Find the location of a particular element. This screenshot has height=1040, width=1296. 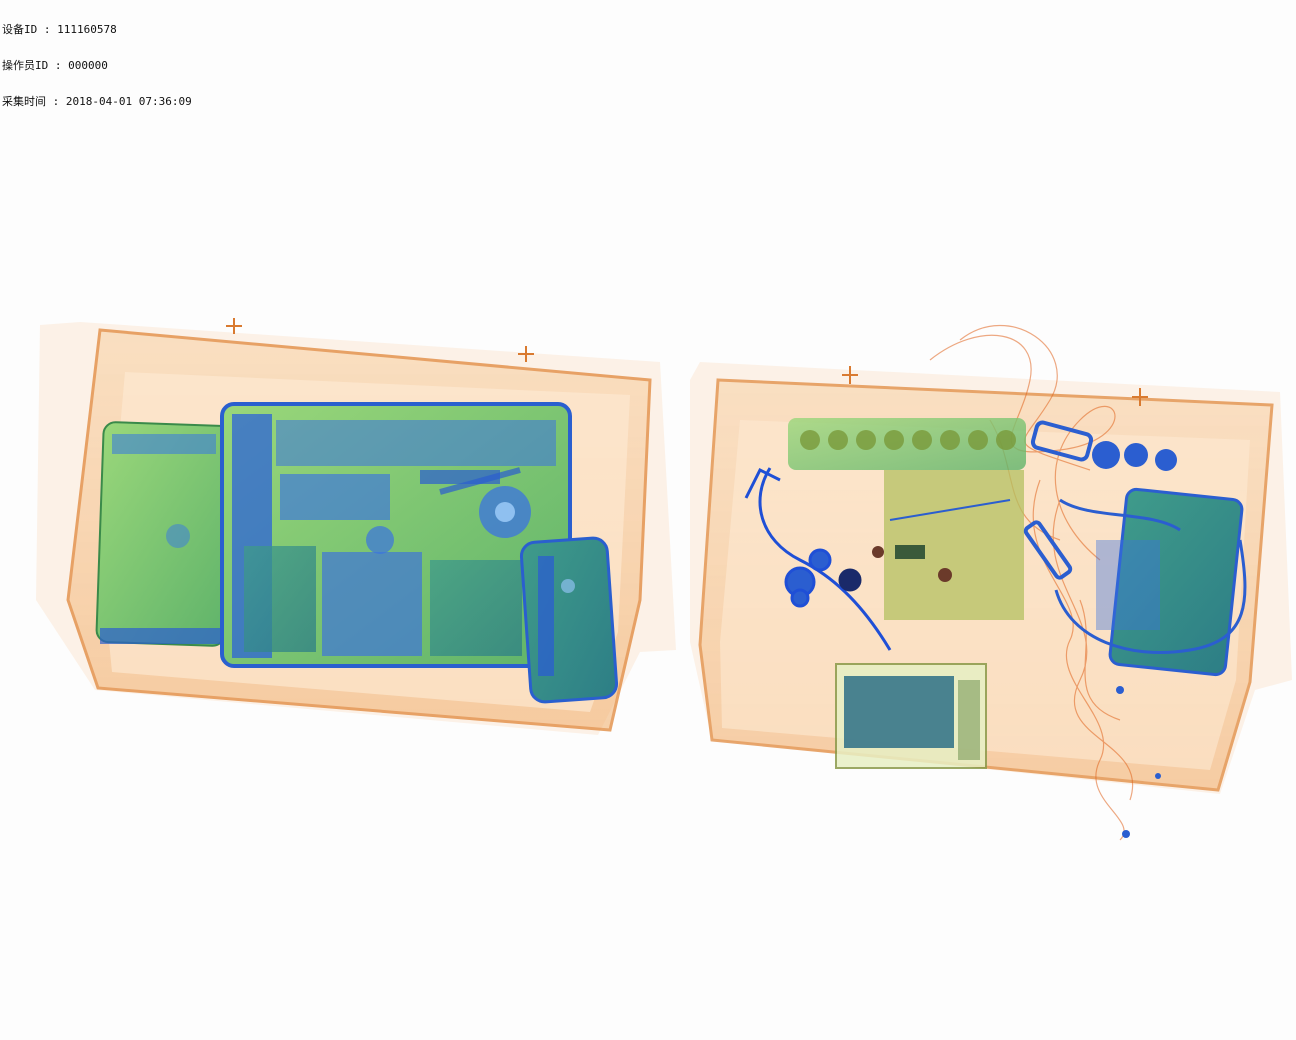

cosmetics-row is located at coordinates (907, 444).